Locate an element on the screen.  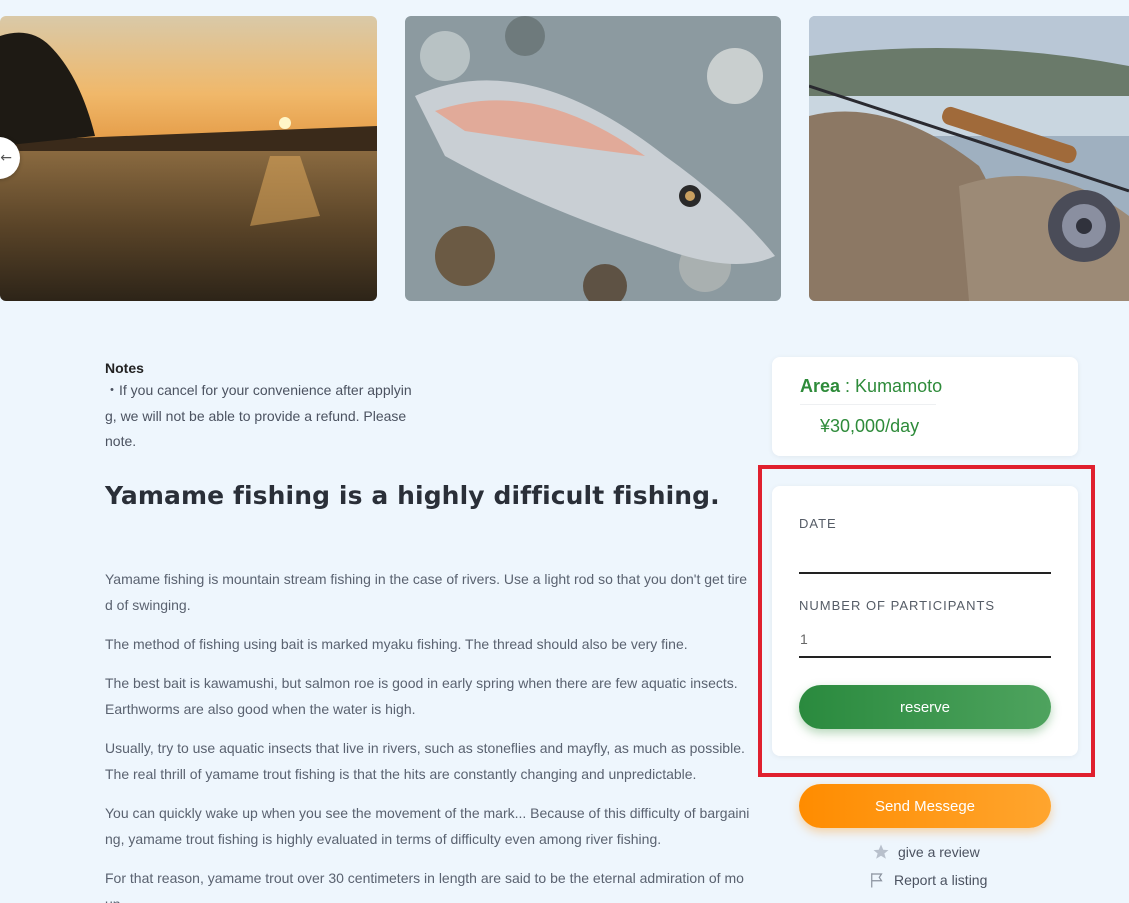
send-message-button: Send Messege is located at coordinates (925, 806).